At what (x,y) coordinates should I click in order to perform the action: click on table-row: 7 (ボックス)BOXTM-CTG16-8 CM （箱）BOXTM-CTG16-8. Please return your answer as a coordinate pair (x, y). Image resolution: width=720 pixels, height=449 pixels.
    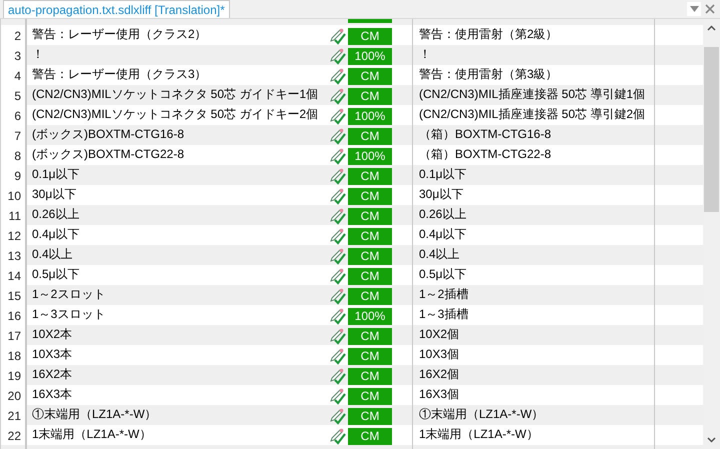
    Looking at the image, I should click on (351, 135).